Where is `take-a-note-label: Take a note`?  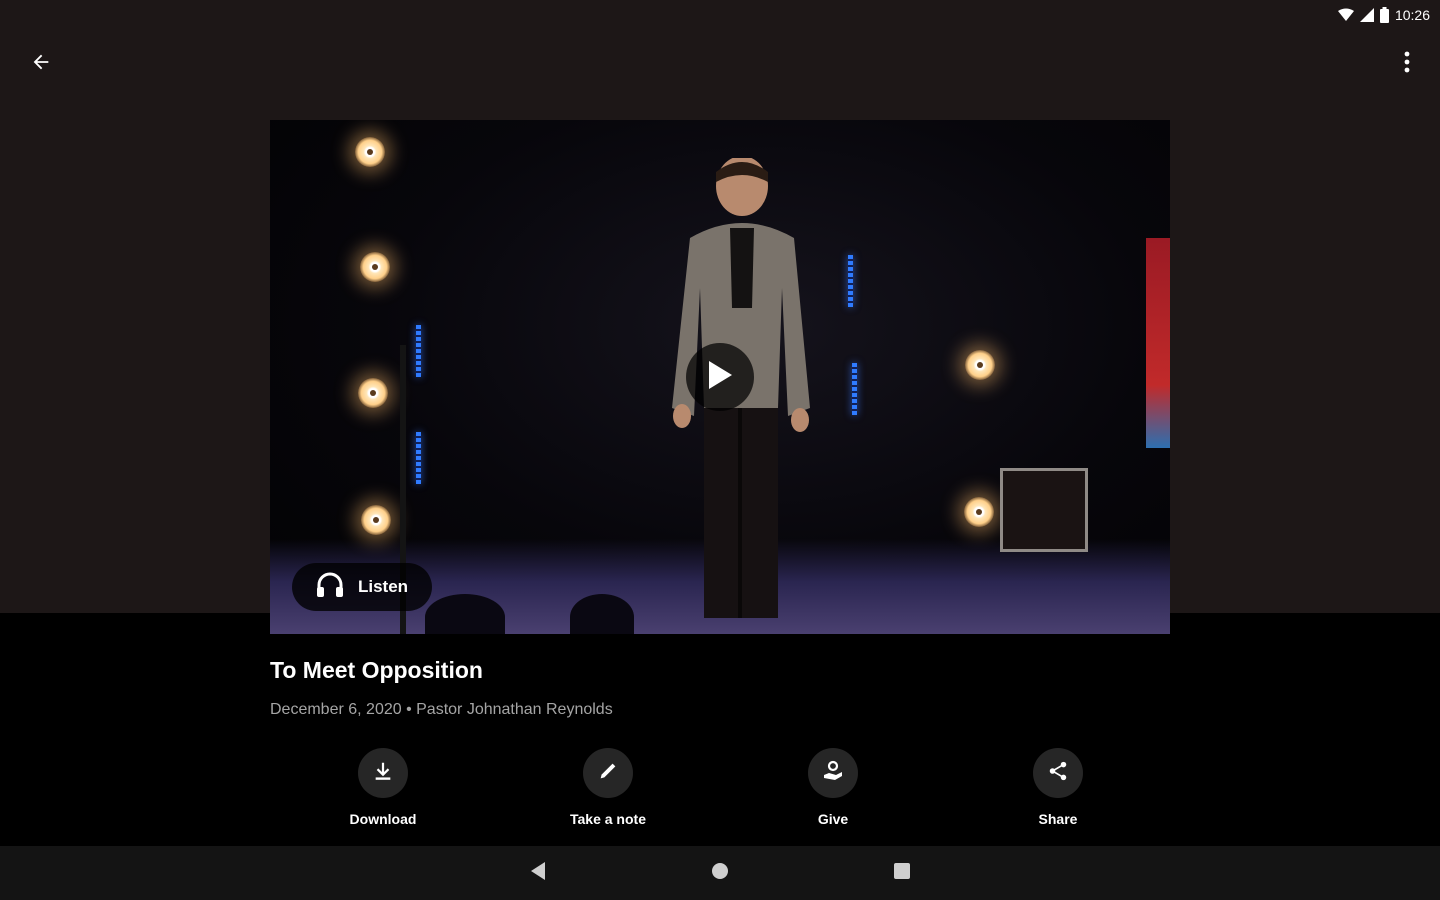 take-a-note-label: Take a note is located at coordinates (608, 819).